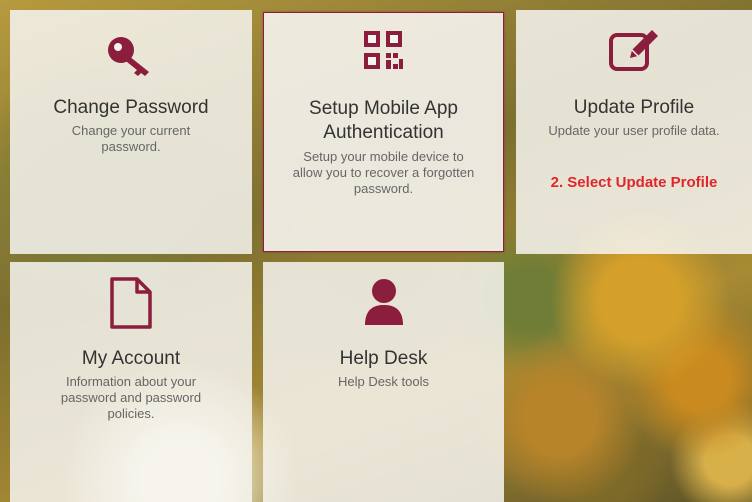 The height and width of the screenshot is (502, 752). I want to click on tile-description: Help Desk tools, so click(383, 381).